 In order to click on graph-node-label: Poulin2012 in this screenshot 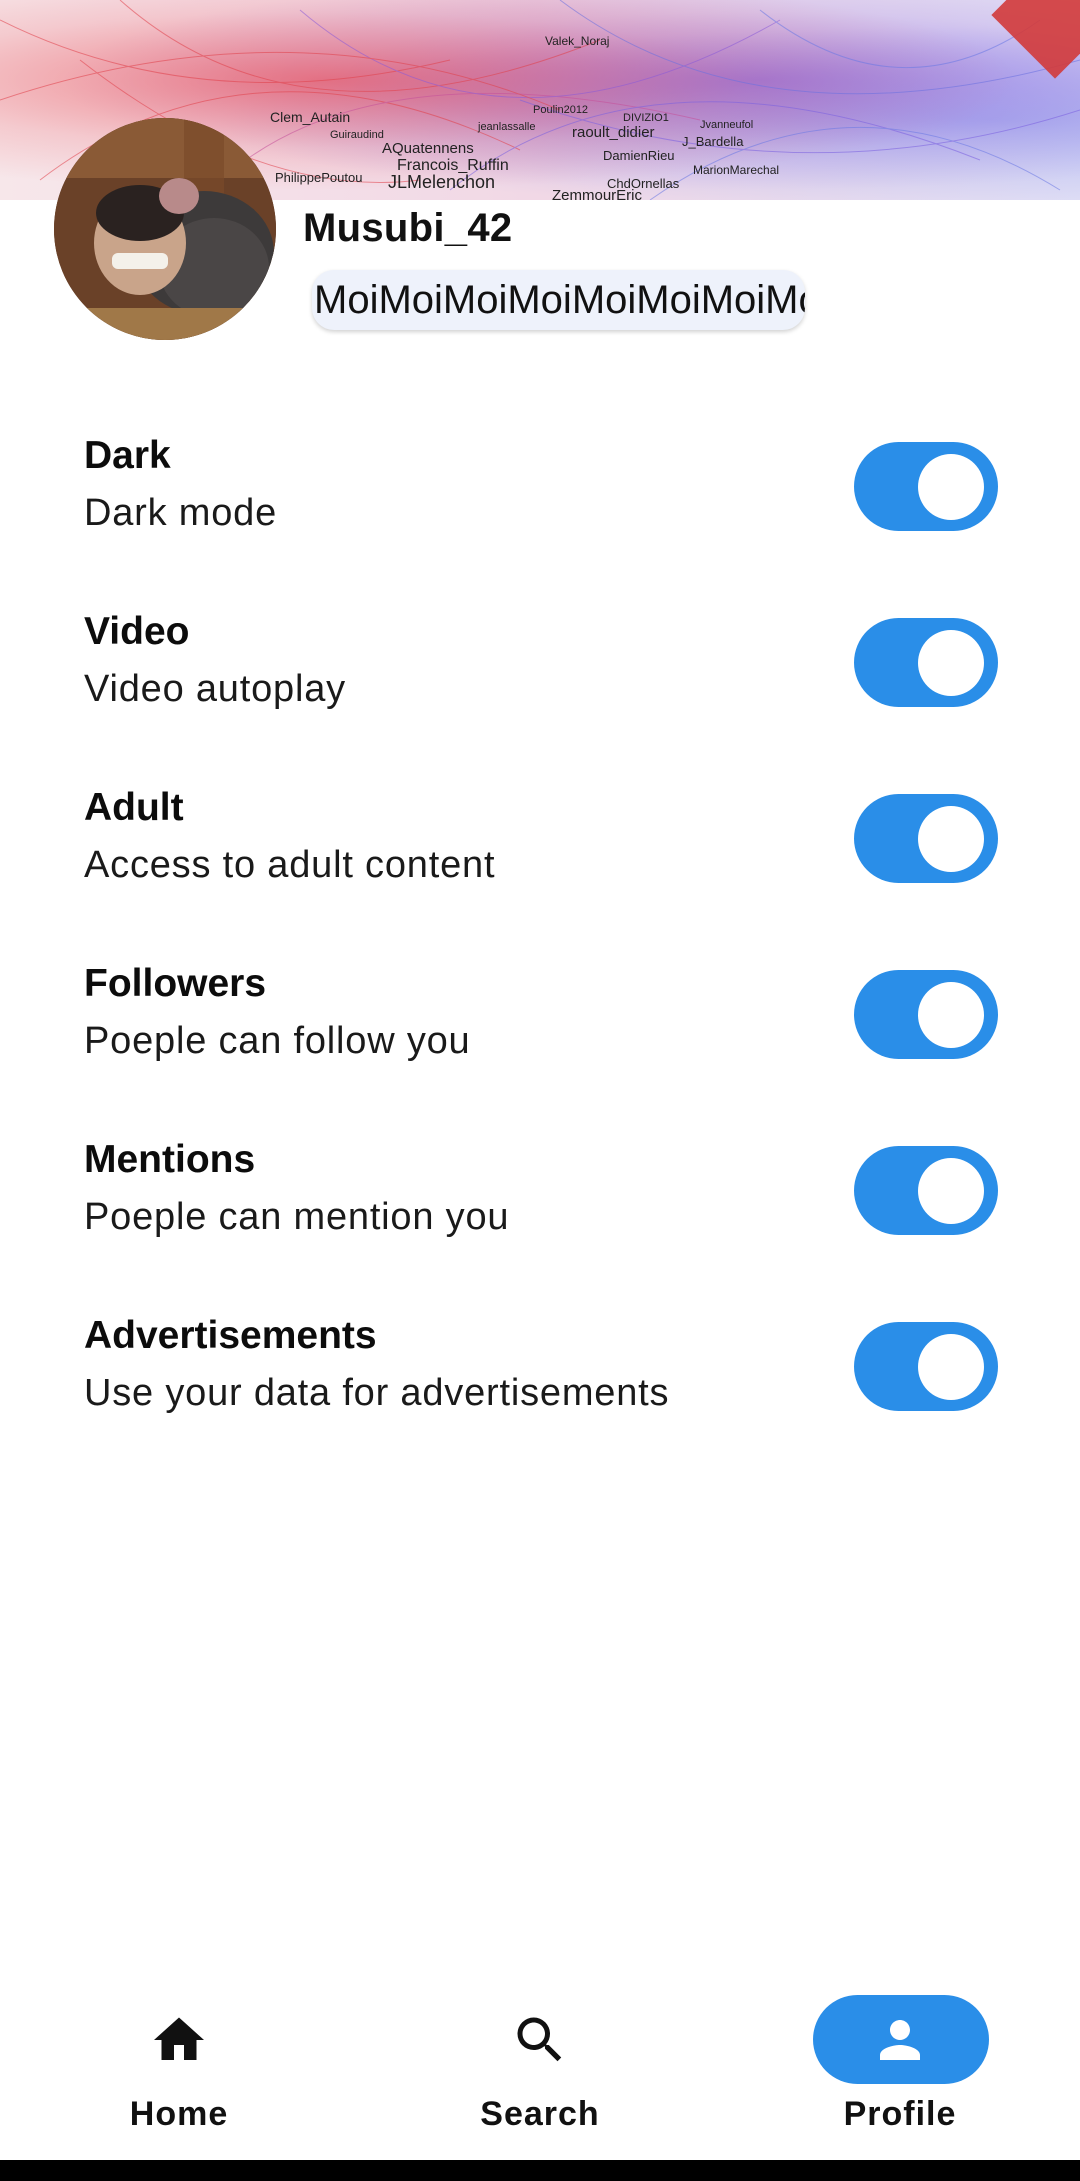, I will do `click(560, 110)`.